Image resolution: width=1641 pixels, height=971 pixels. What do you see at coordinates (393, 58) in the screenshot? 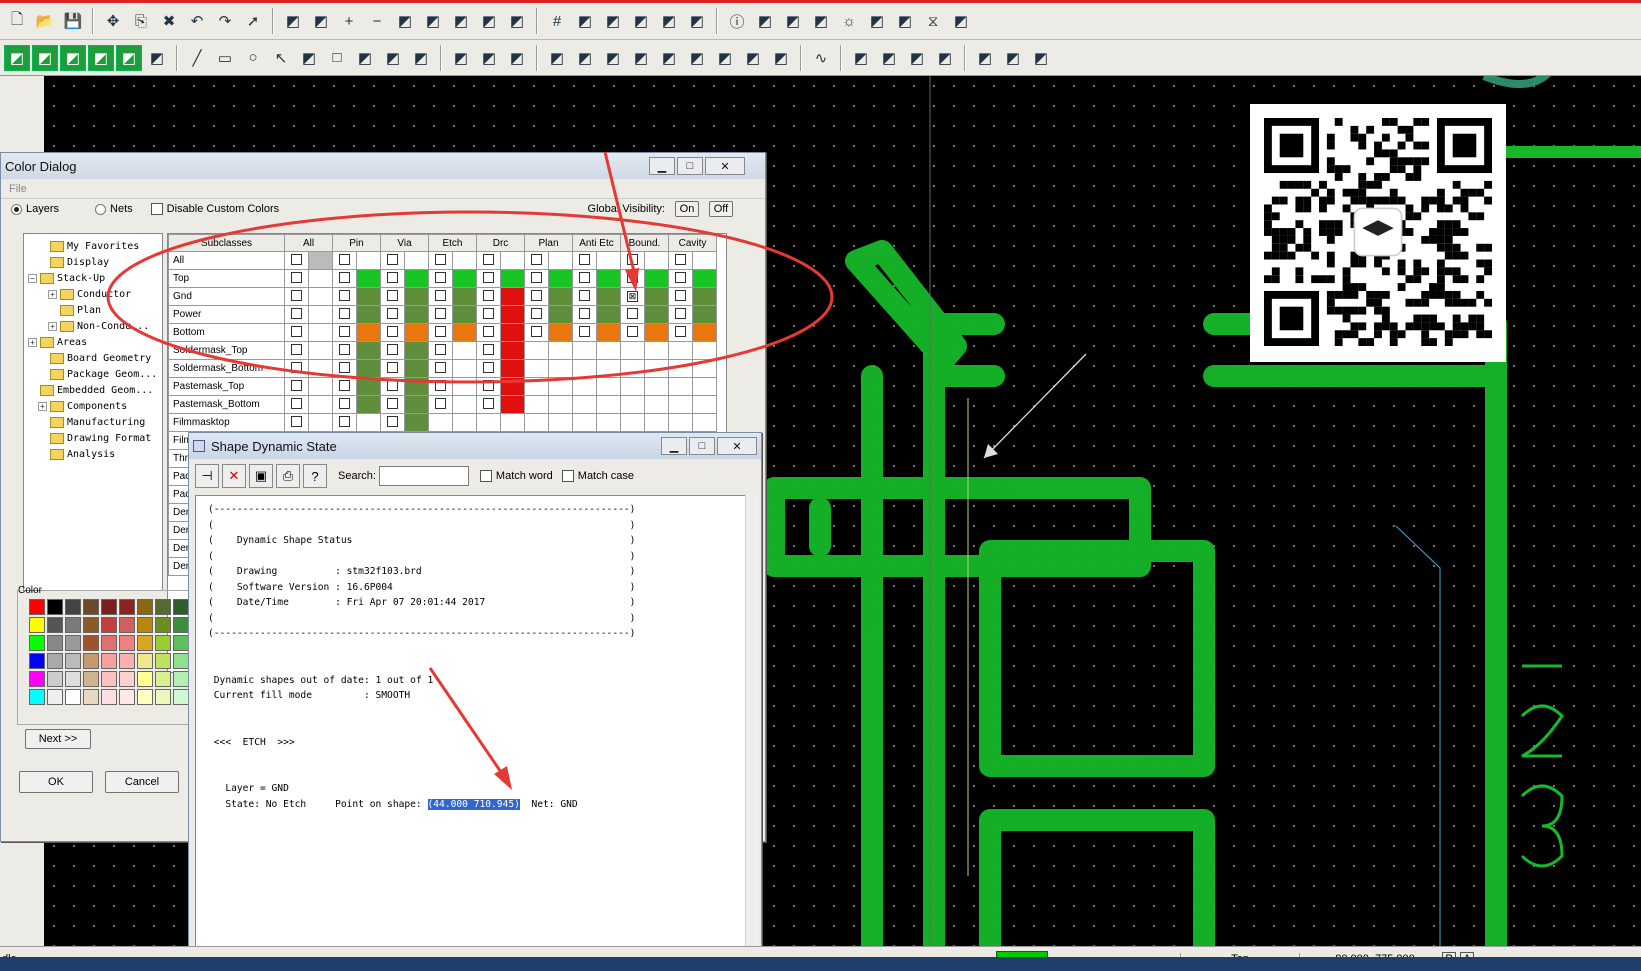
I see `erase-icon: ◩` at bounding box center [393, 58].